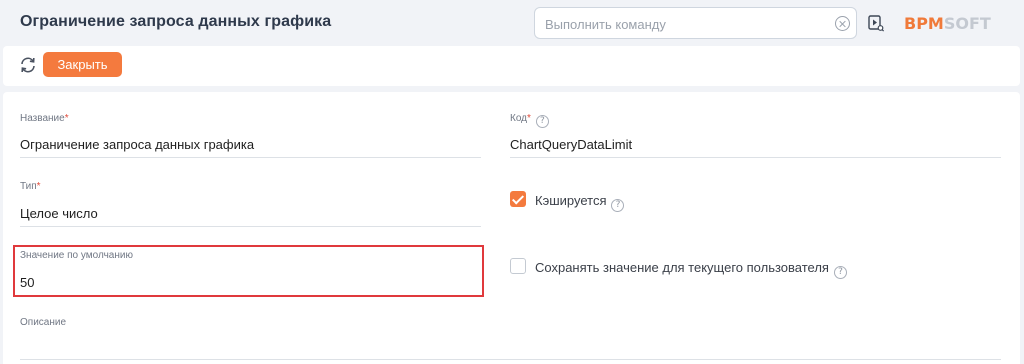  Describe the element at coordinates (250, 226) in the screenshot. I see `type-underline` at that location.